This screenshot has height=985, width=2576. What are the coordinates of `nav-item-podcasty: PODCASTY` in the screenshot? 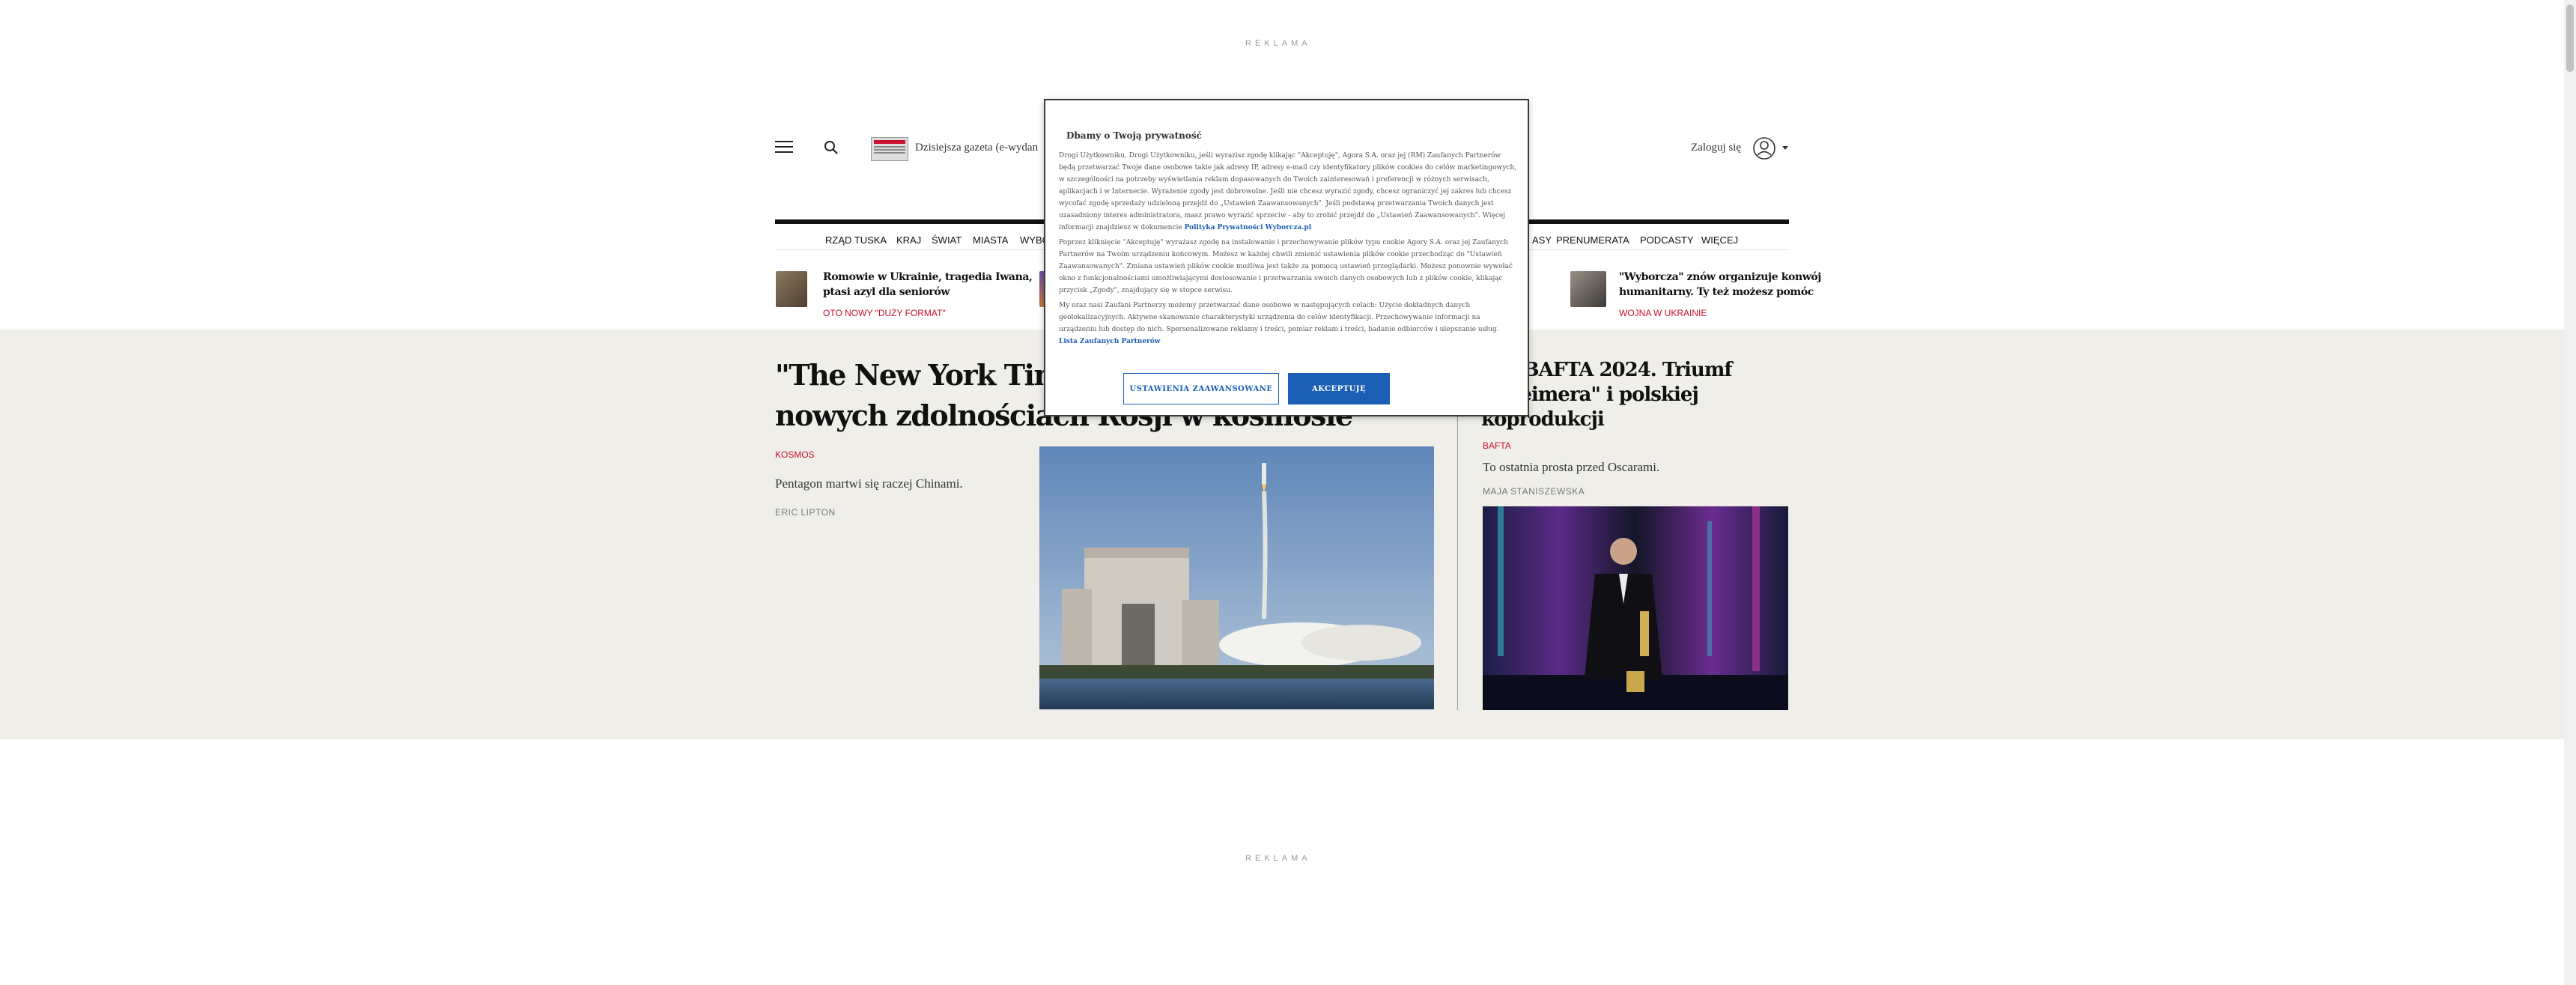 It's located at (1667, 240).